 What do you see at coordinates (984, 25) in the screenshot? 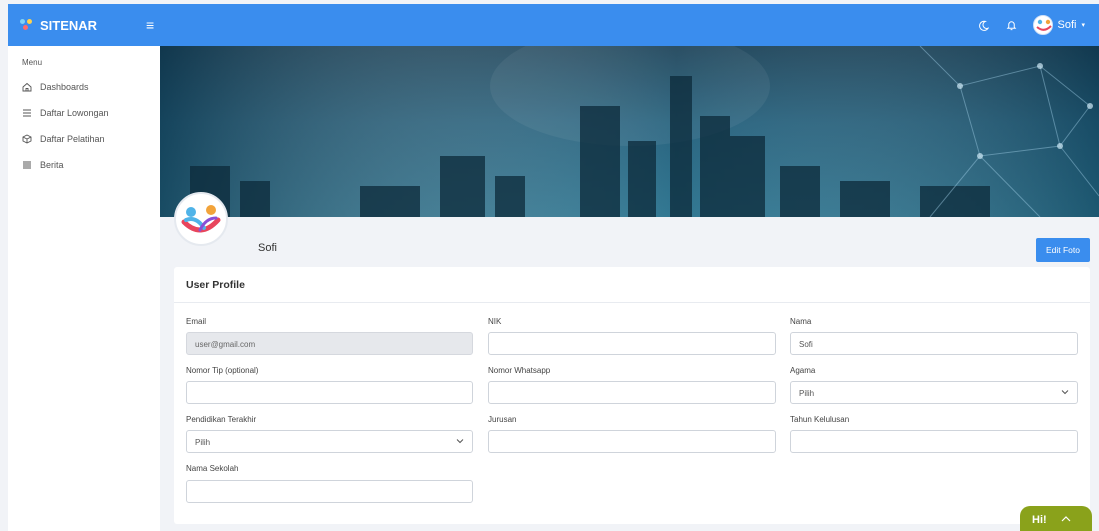
I see `dark-mode-moon-icon` at bounding box center [984, 25].